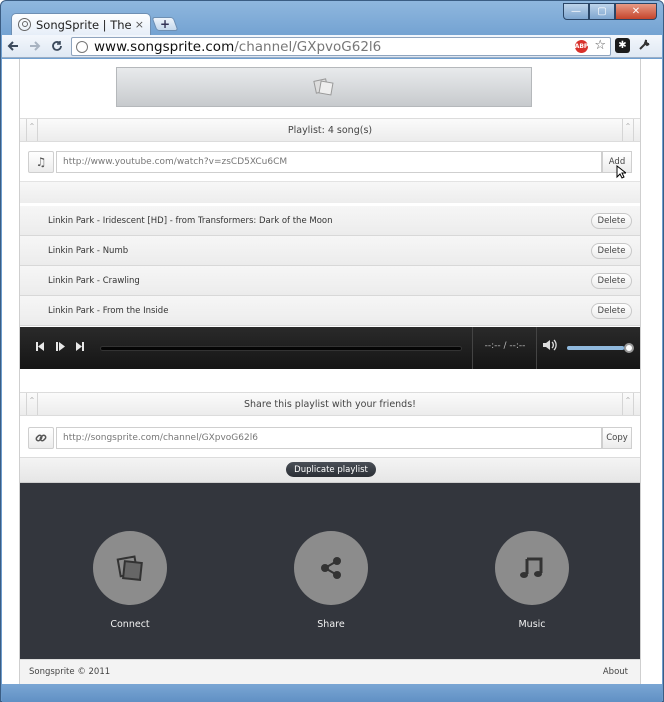  I want to click on song-title: Linkin Park - Numb, so click(88, 250).